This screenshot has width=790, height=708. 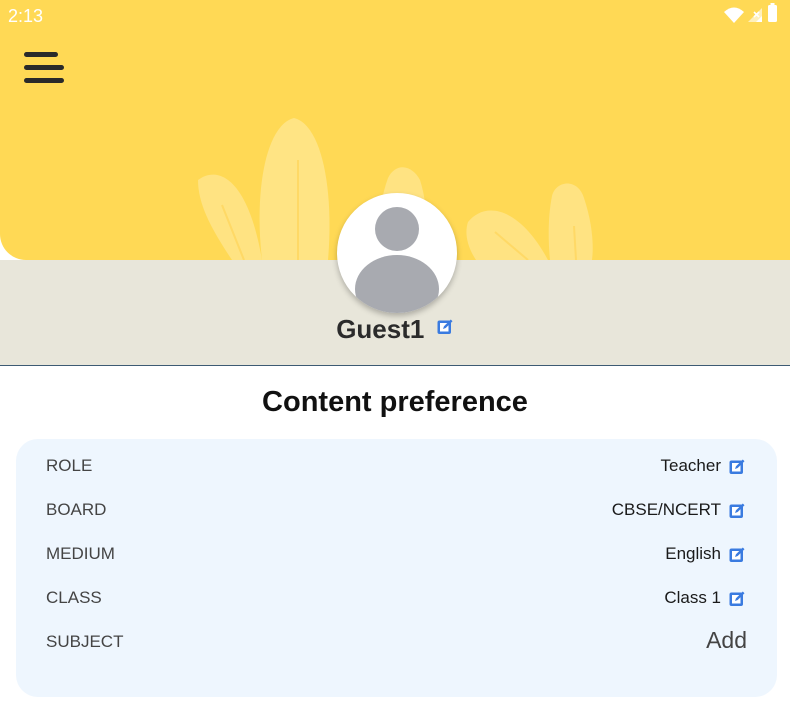 What do you see at coordinates (395, 16) in the screenshot?
I see `status-bar: 2:13` at bounding box center [395, 16].